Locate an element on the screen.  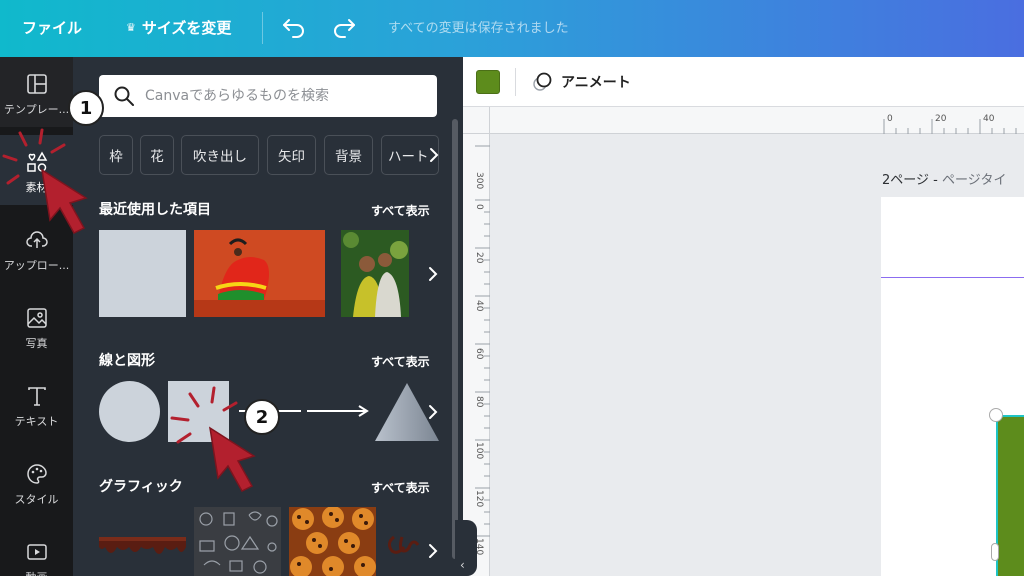
horizontal-ruler: 0 20 40 is located at coordinates (757, 120).